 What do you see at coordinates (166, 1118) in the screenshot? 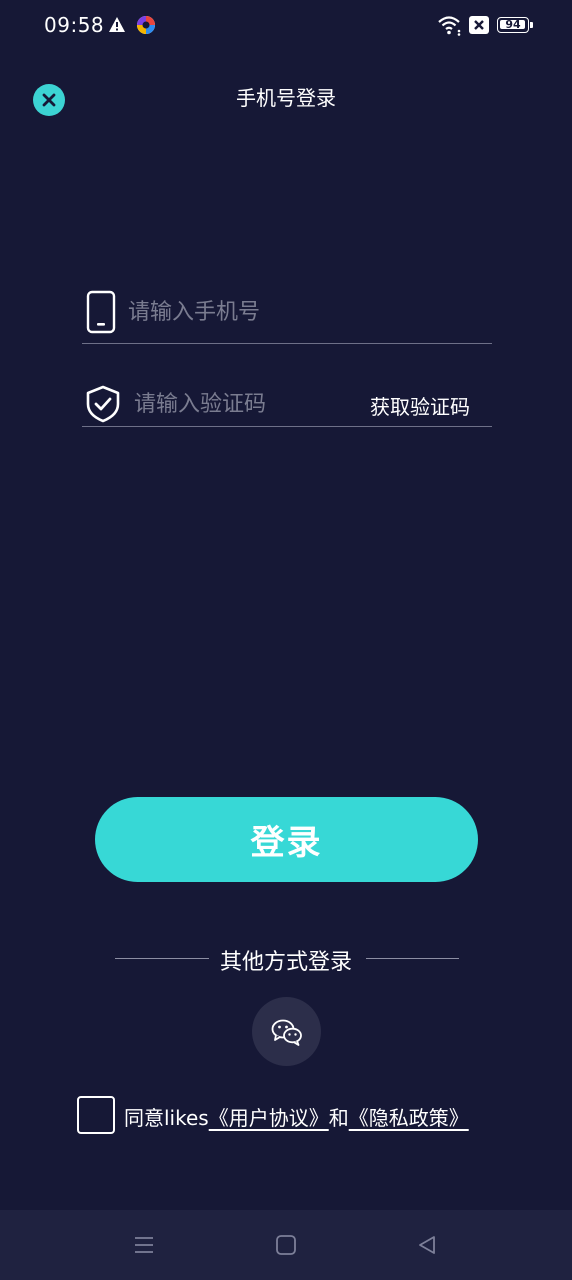
I see `agreement-prefix: 同意likes` at bounding box center [166, 1118].